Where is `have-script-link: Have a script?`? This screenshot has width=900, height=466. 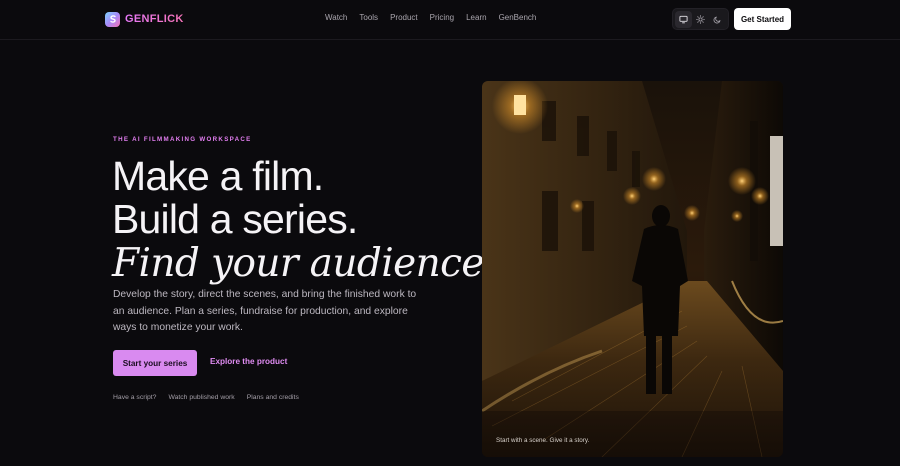
have-script-link: Have a script? is located at coordinates (134, 397).